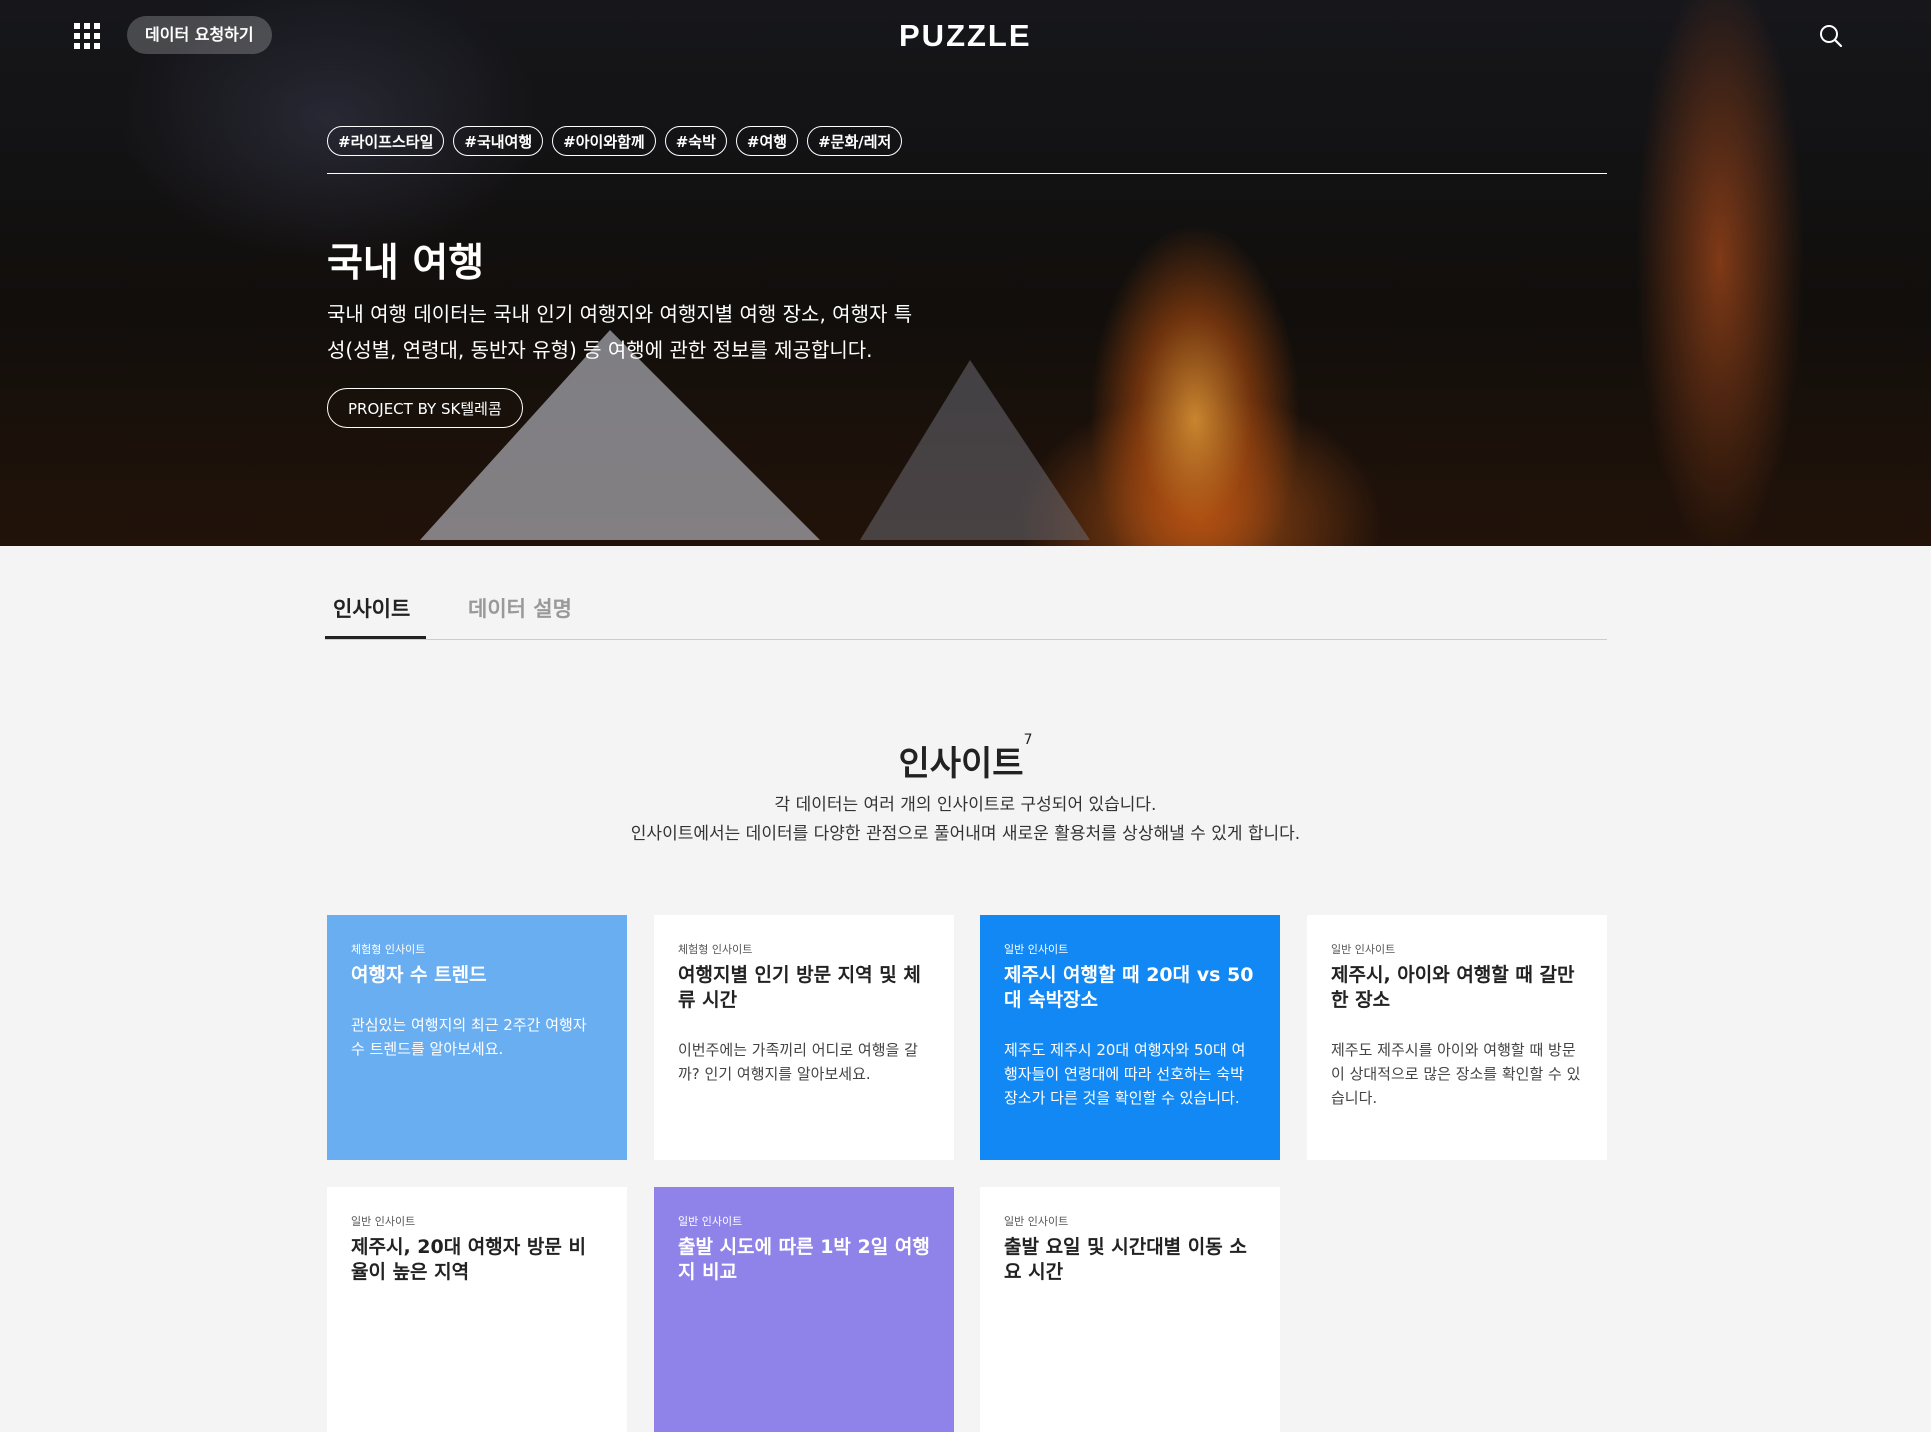 This screenshot has height=1432, width=1931. What do you see at coordinates (604, 141) in the screenshot?
I see `hashtag: #아이와함께` at bounding box center [604, 141].